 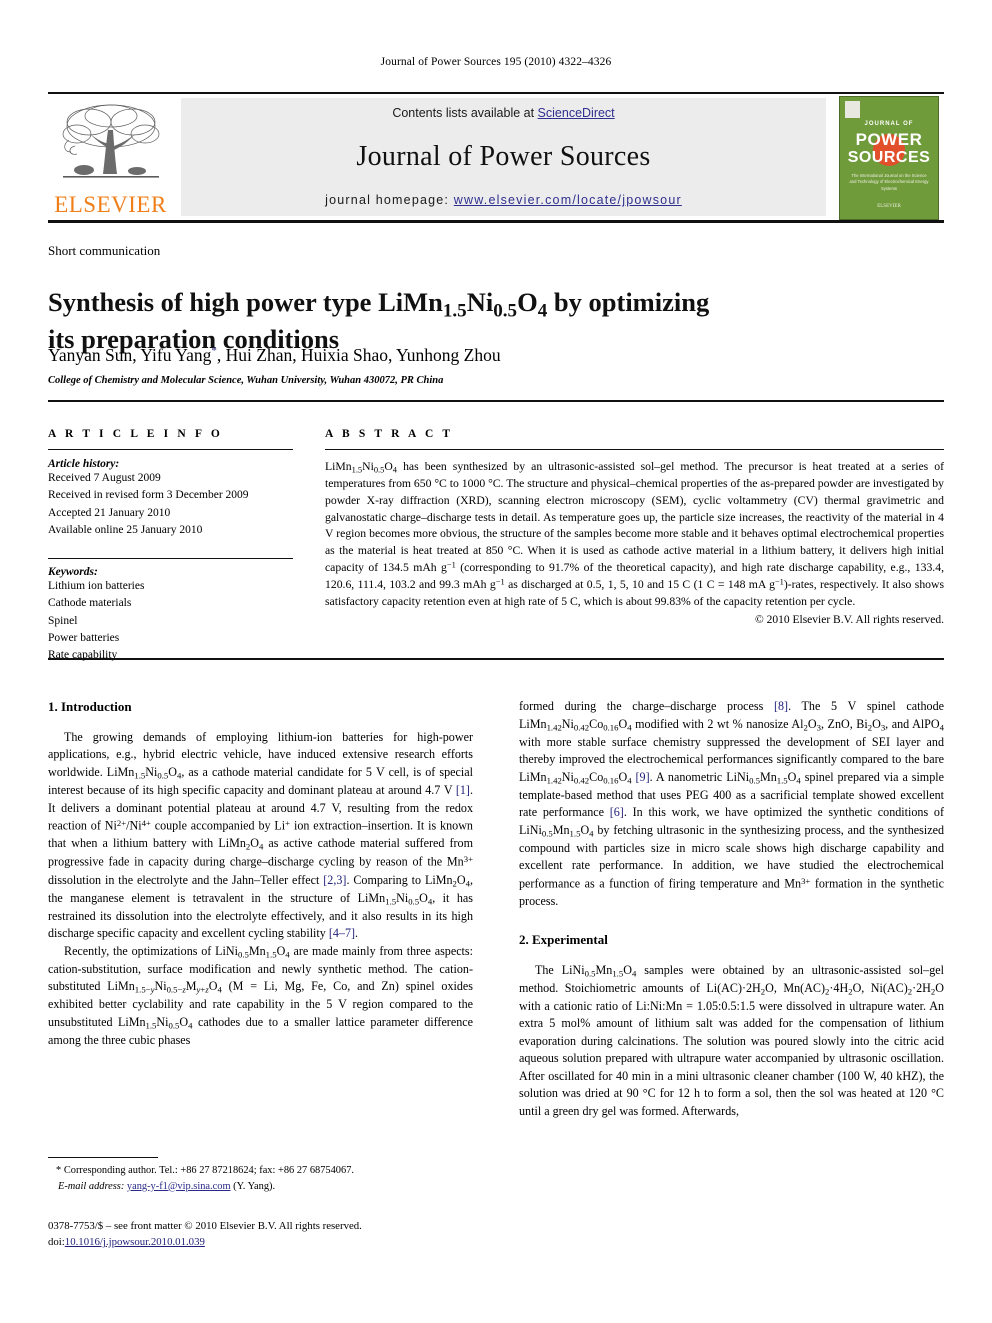 I want to click on masthead-bottom-rule, so click(x=496, y=221).